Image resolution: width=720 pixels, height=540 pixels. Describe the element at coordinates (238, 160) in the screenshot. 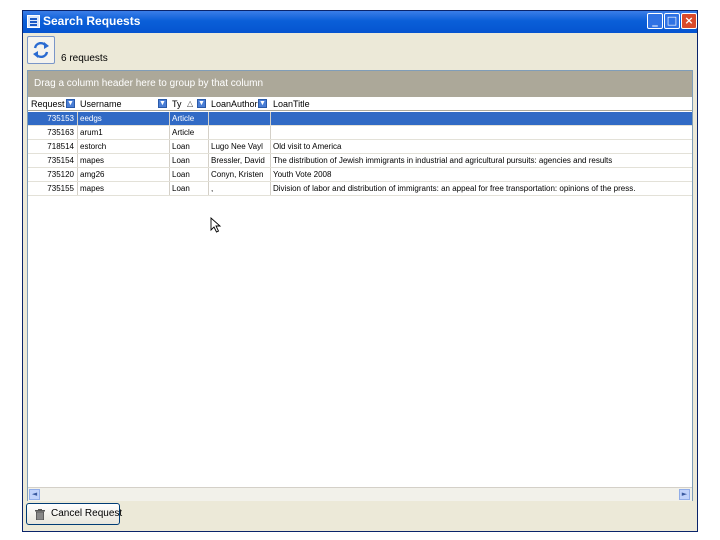

I see `cell-author: Bressler, David` at that location.